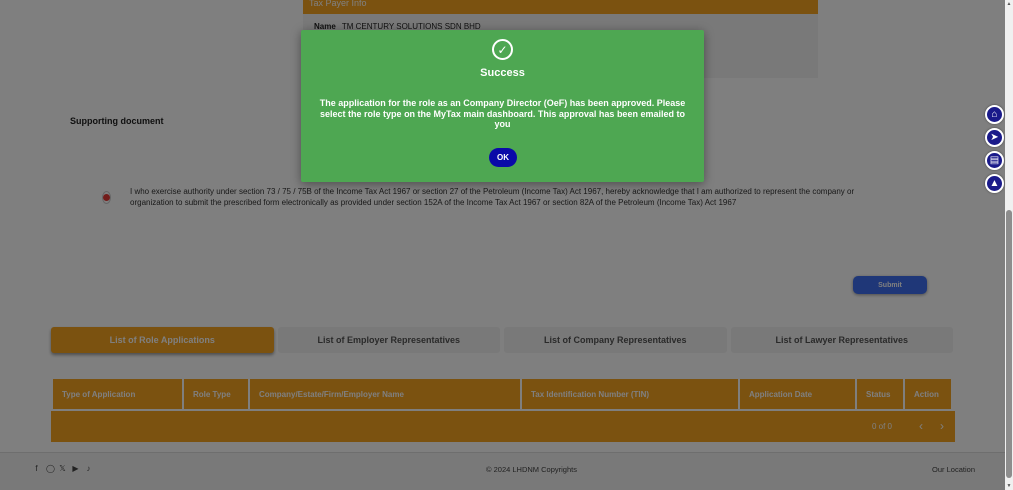 This screenshot has width=1013, height=490. Describe the element at coordinates (994, 183) in the screenshot. I see `graduation-cap-icon: ▲` at that location.